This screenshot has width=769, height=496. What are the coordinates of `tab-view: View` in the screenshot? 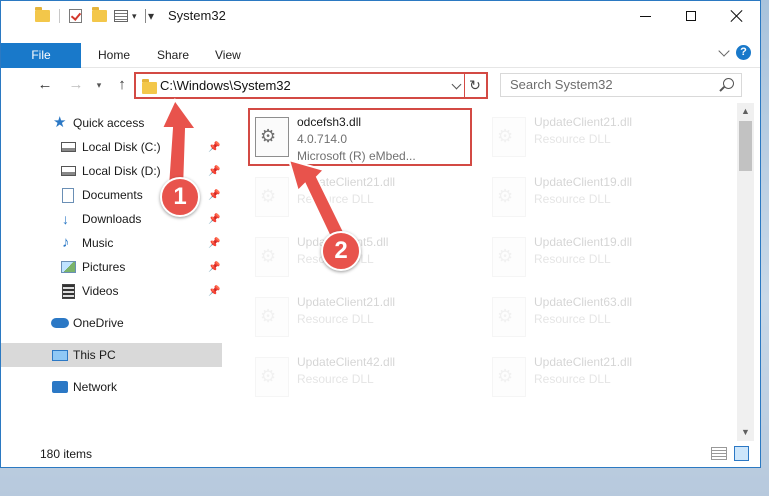 It's located at (228, 55).